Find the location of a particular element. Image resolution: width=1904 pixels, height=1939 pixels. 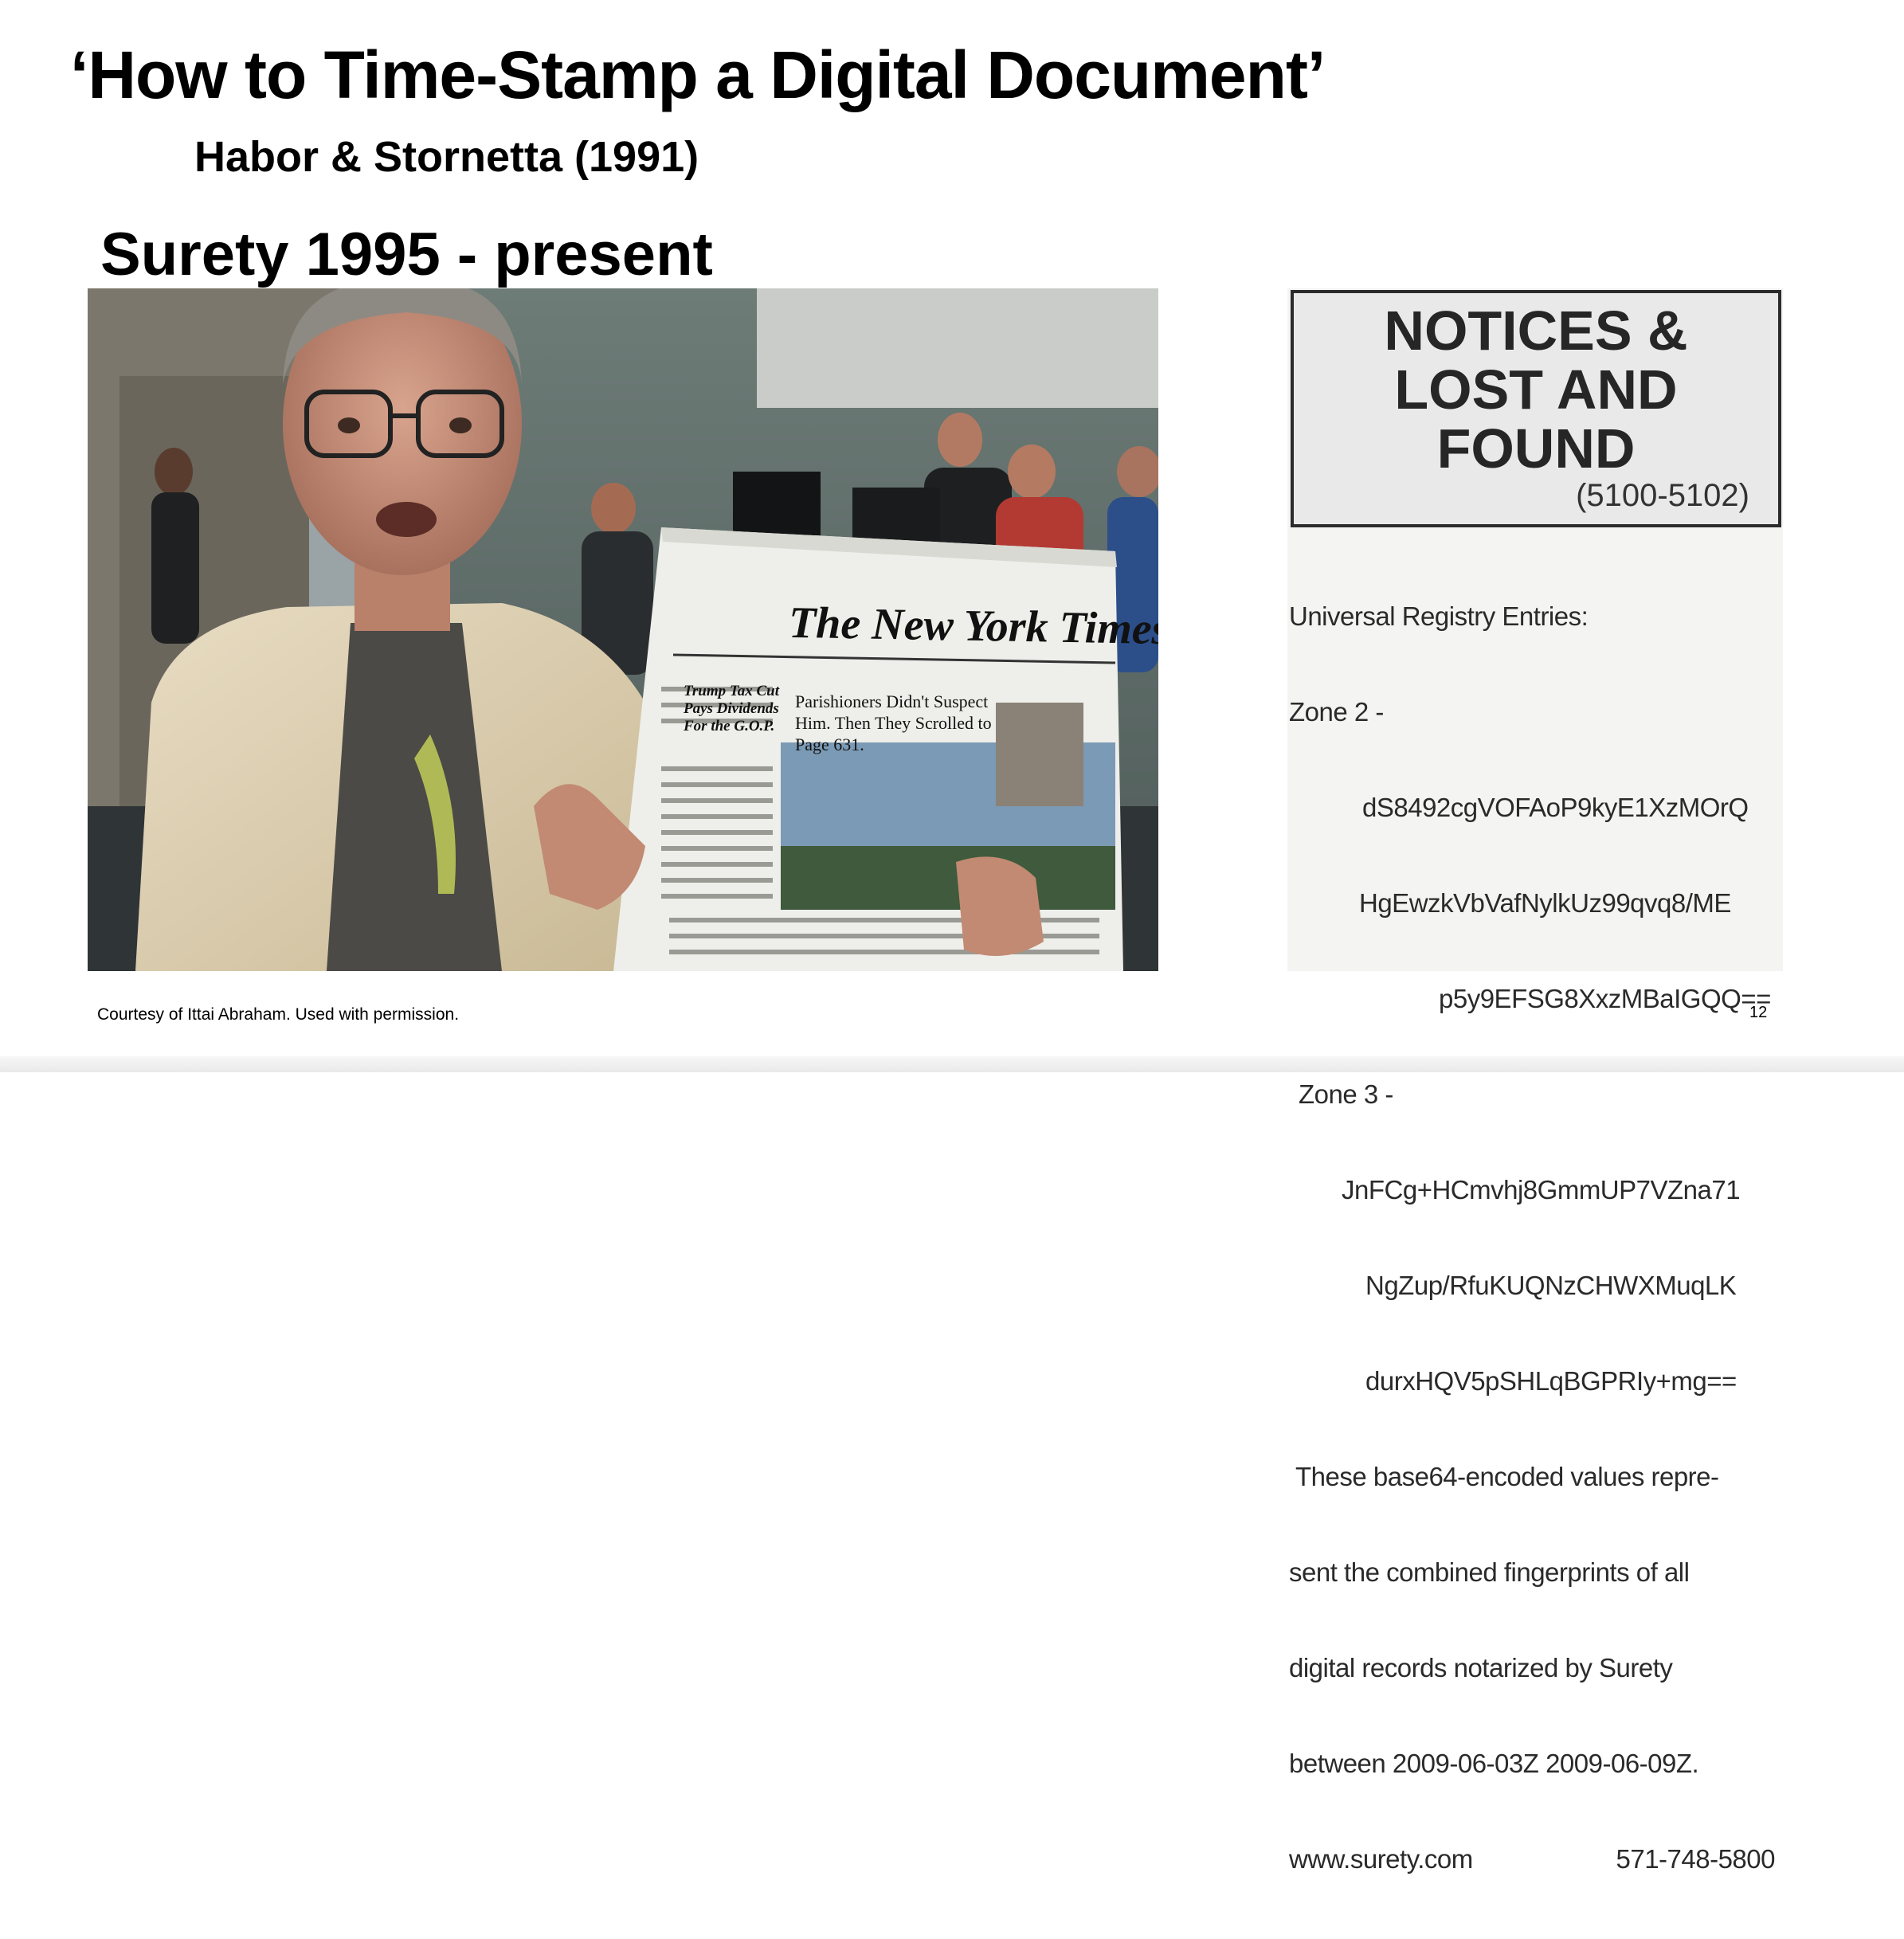

notice-header-box: NOTICES & LOST AND FOUND (5100-5102) is located at coordinates (1536, 408).